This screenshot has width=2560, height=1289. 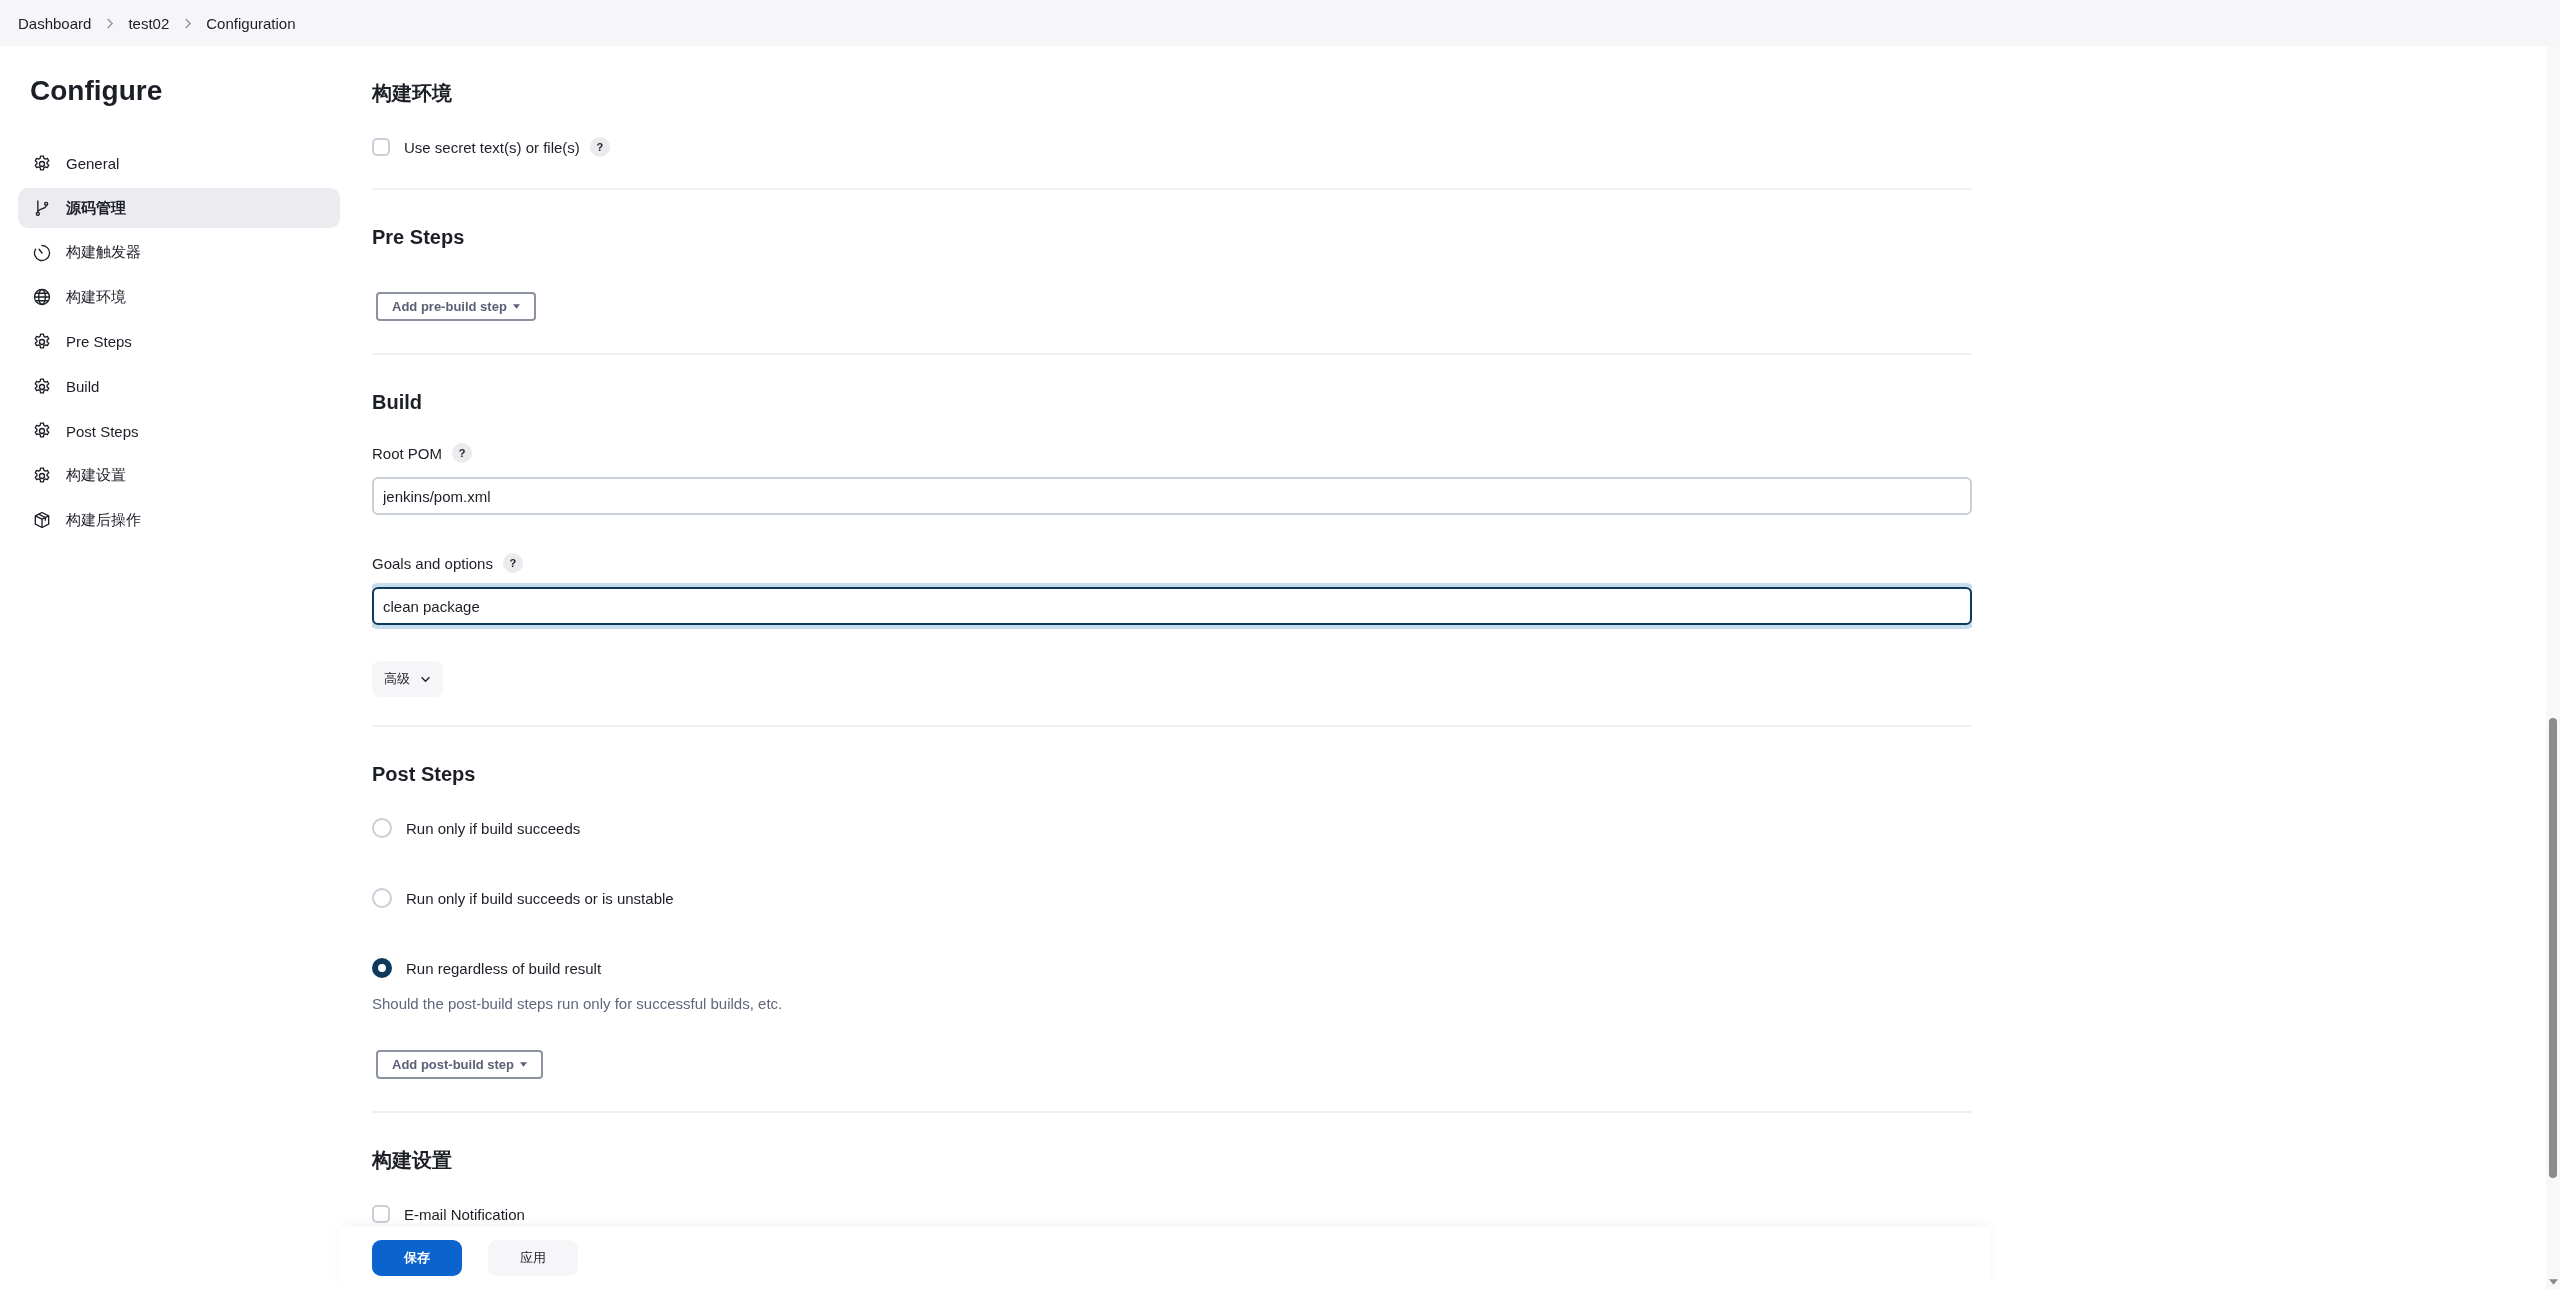 I want to click on scrollbar, so click(x=2553, y=667).